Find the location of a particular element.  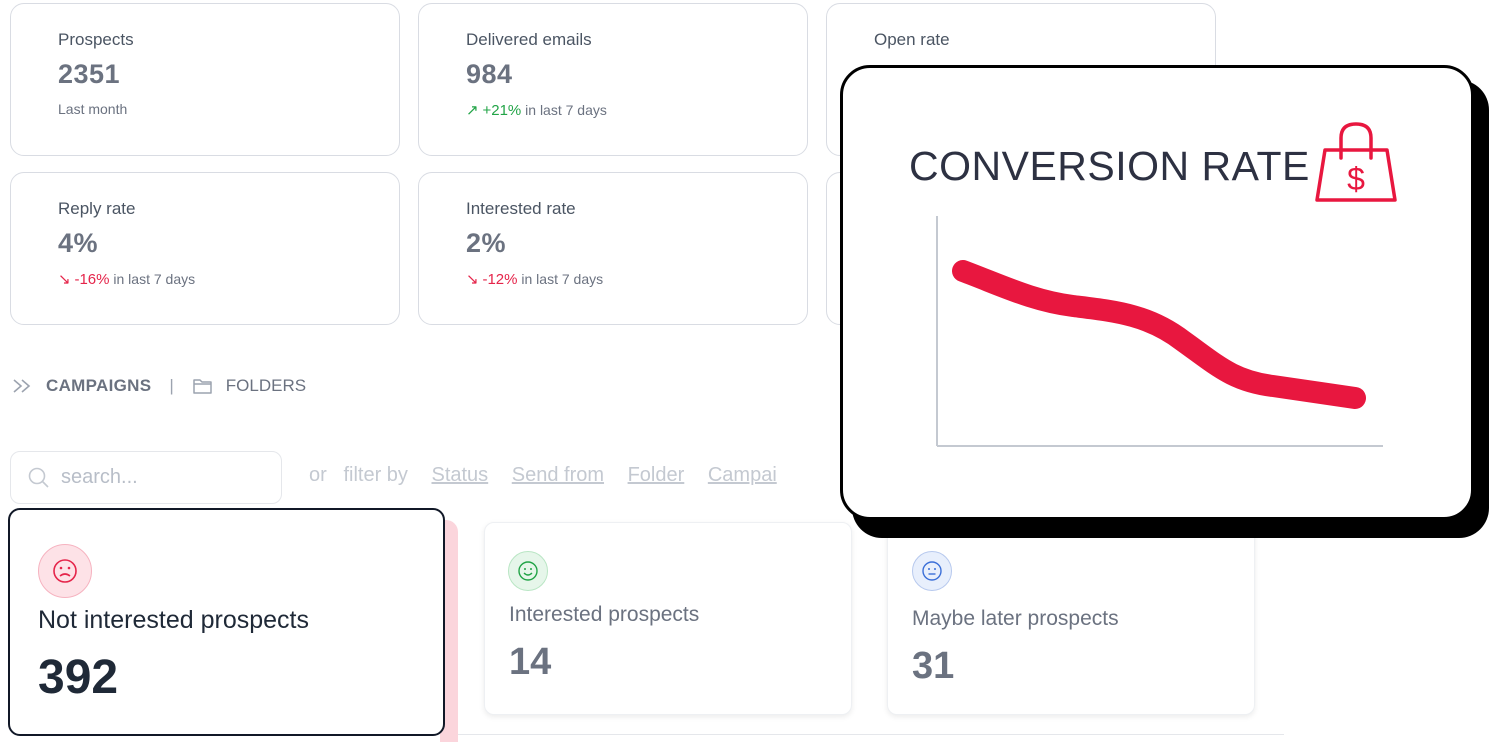

tab-campaigns: CAMPAIGNS is located at coordinates (81, 386).